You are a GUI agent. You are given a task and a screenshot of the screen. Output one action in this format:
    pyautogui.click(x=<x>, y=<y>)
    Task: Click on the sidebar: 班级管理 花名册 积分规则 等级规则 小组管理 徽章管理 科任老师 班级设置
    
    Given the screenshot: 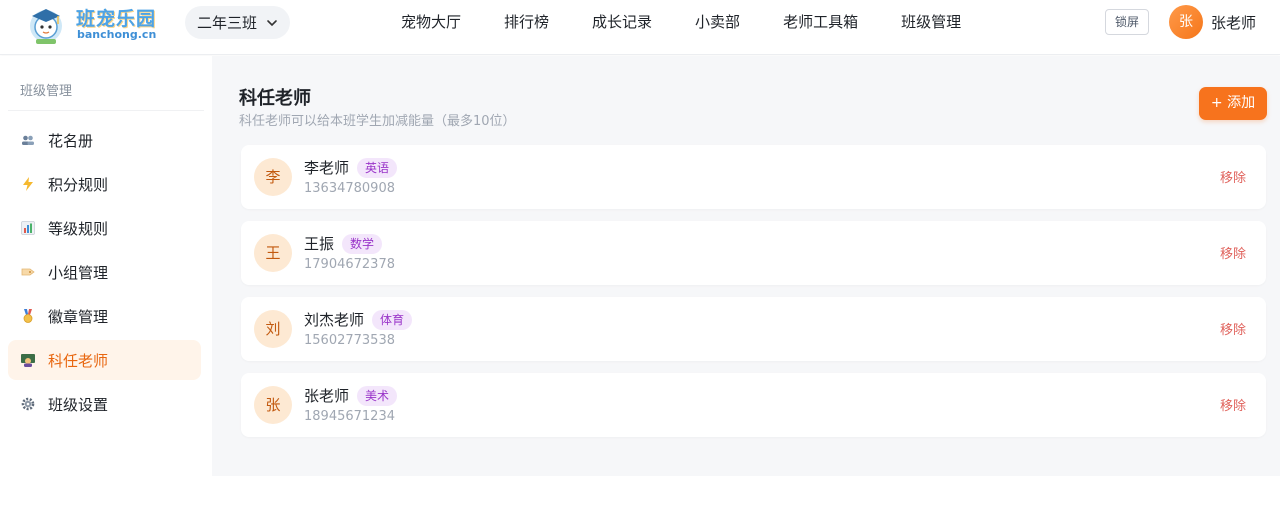 What is the action you would take?
    pyautogui.click(x=106, y=266)
    